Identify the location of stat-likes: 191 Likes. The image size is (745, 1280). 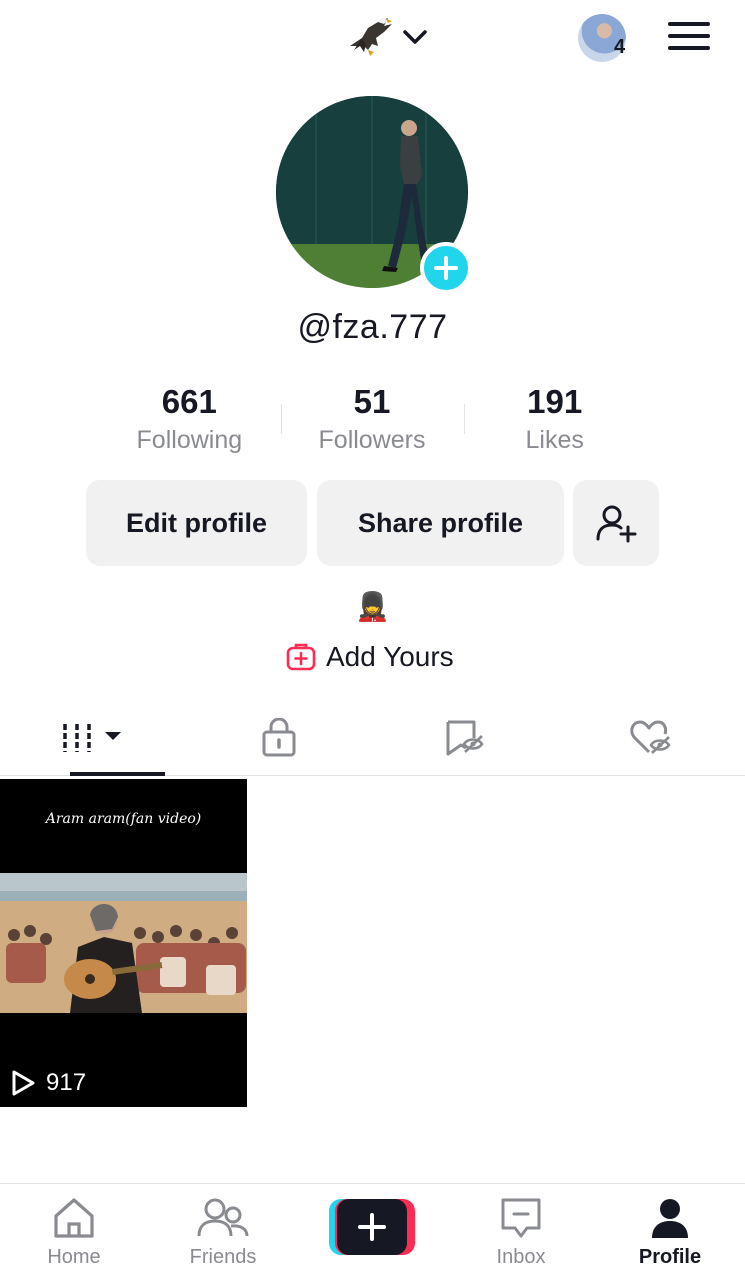
(554, 422).